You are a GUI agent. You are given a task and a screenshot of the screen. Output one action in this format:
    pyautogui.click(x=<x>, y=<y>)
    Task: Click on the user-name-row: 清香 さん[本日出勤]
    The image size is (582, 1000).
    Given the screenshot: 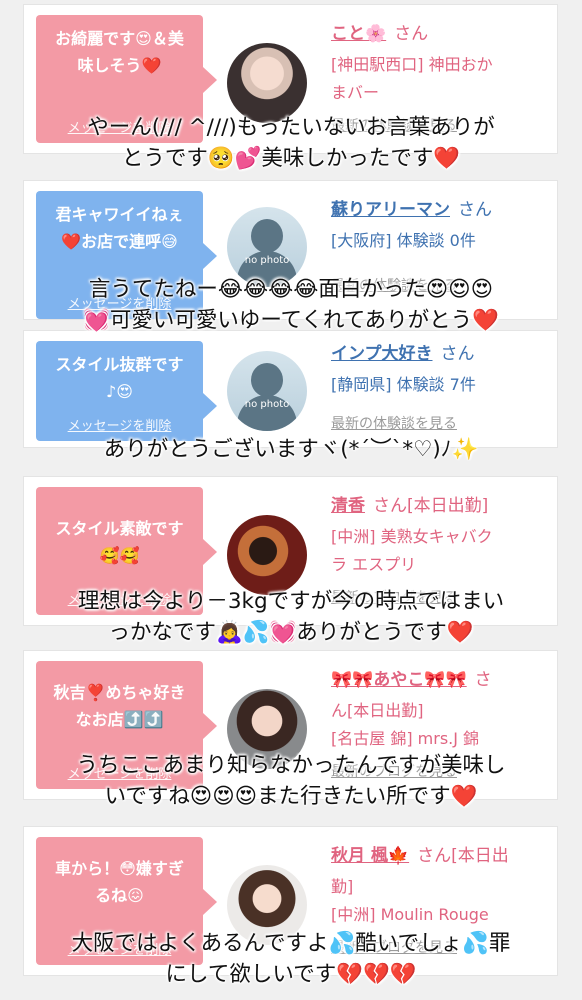 What is the action you would take?
    pyautogui.click(x=441, y=506)
    